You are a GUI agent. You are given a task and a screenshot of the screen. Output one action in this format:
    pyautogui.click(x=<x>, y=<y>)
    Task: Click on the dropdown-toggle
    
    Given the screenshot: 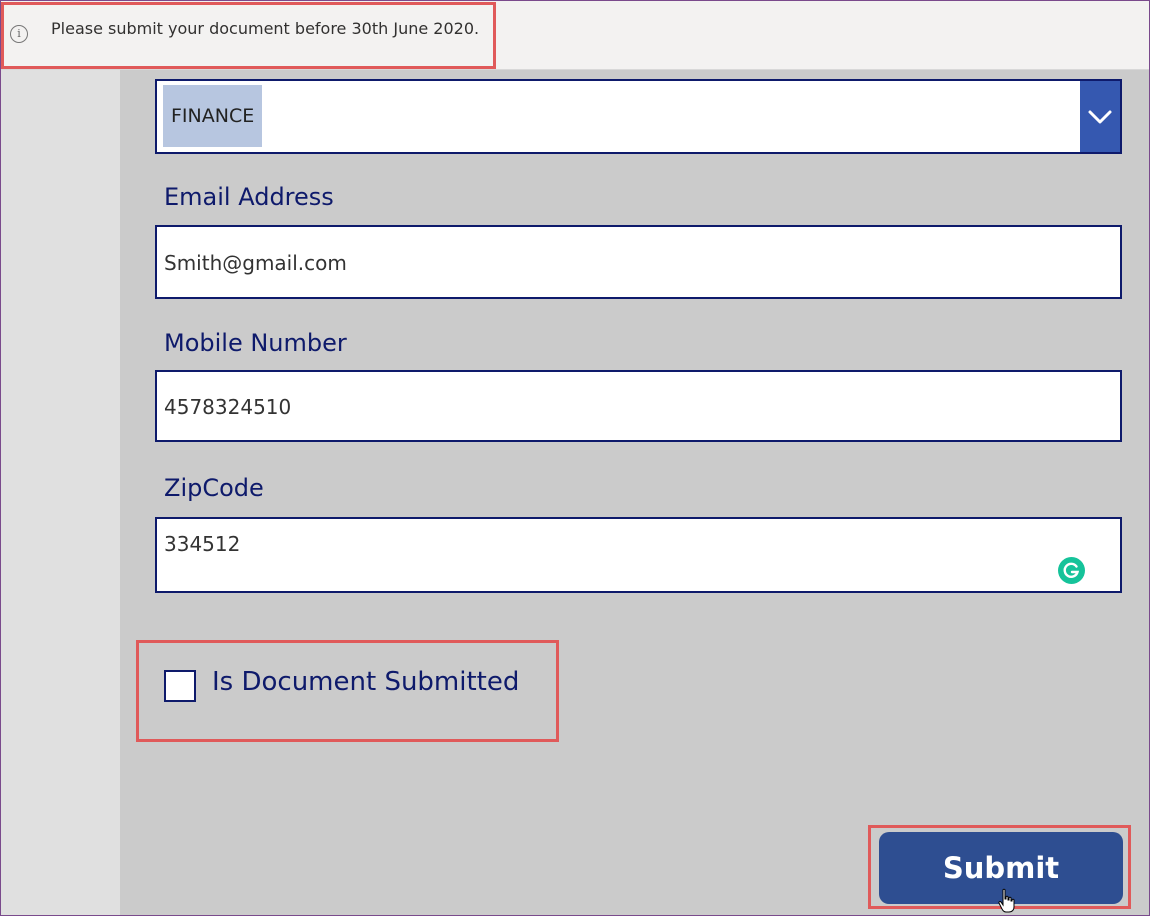 What is the action you would take?
    pyautogui.click(x=1100, y=116)
    